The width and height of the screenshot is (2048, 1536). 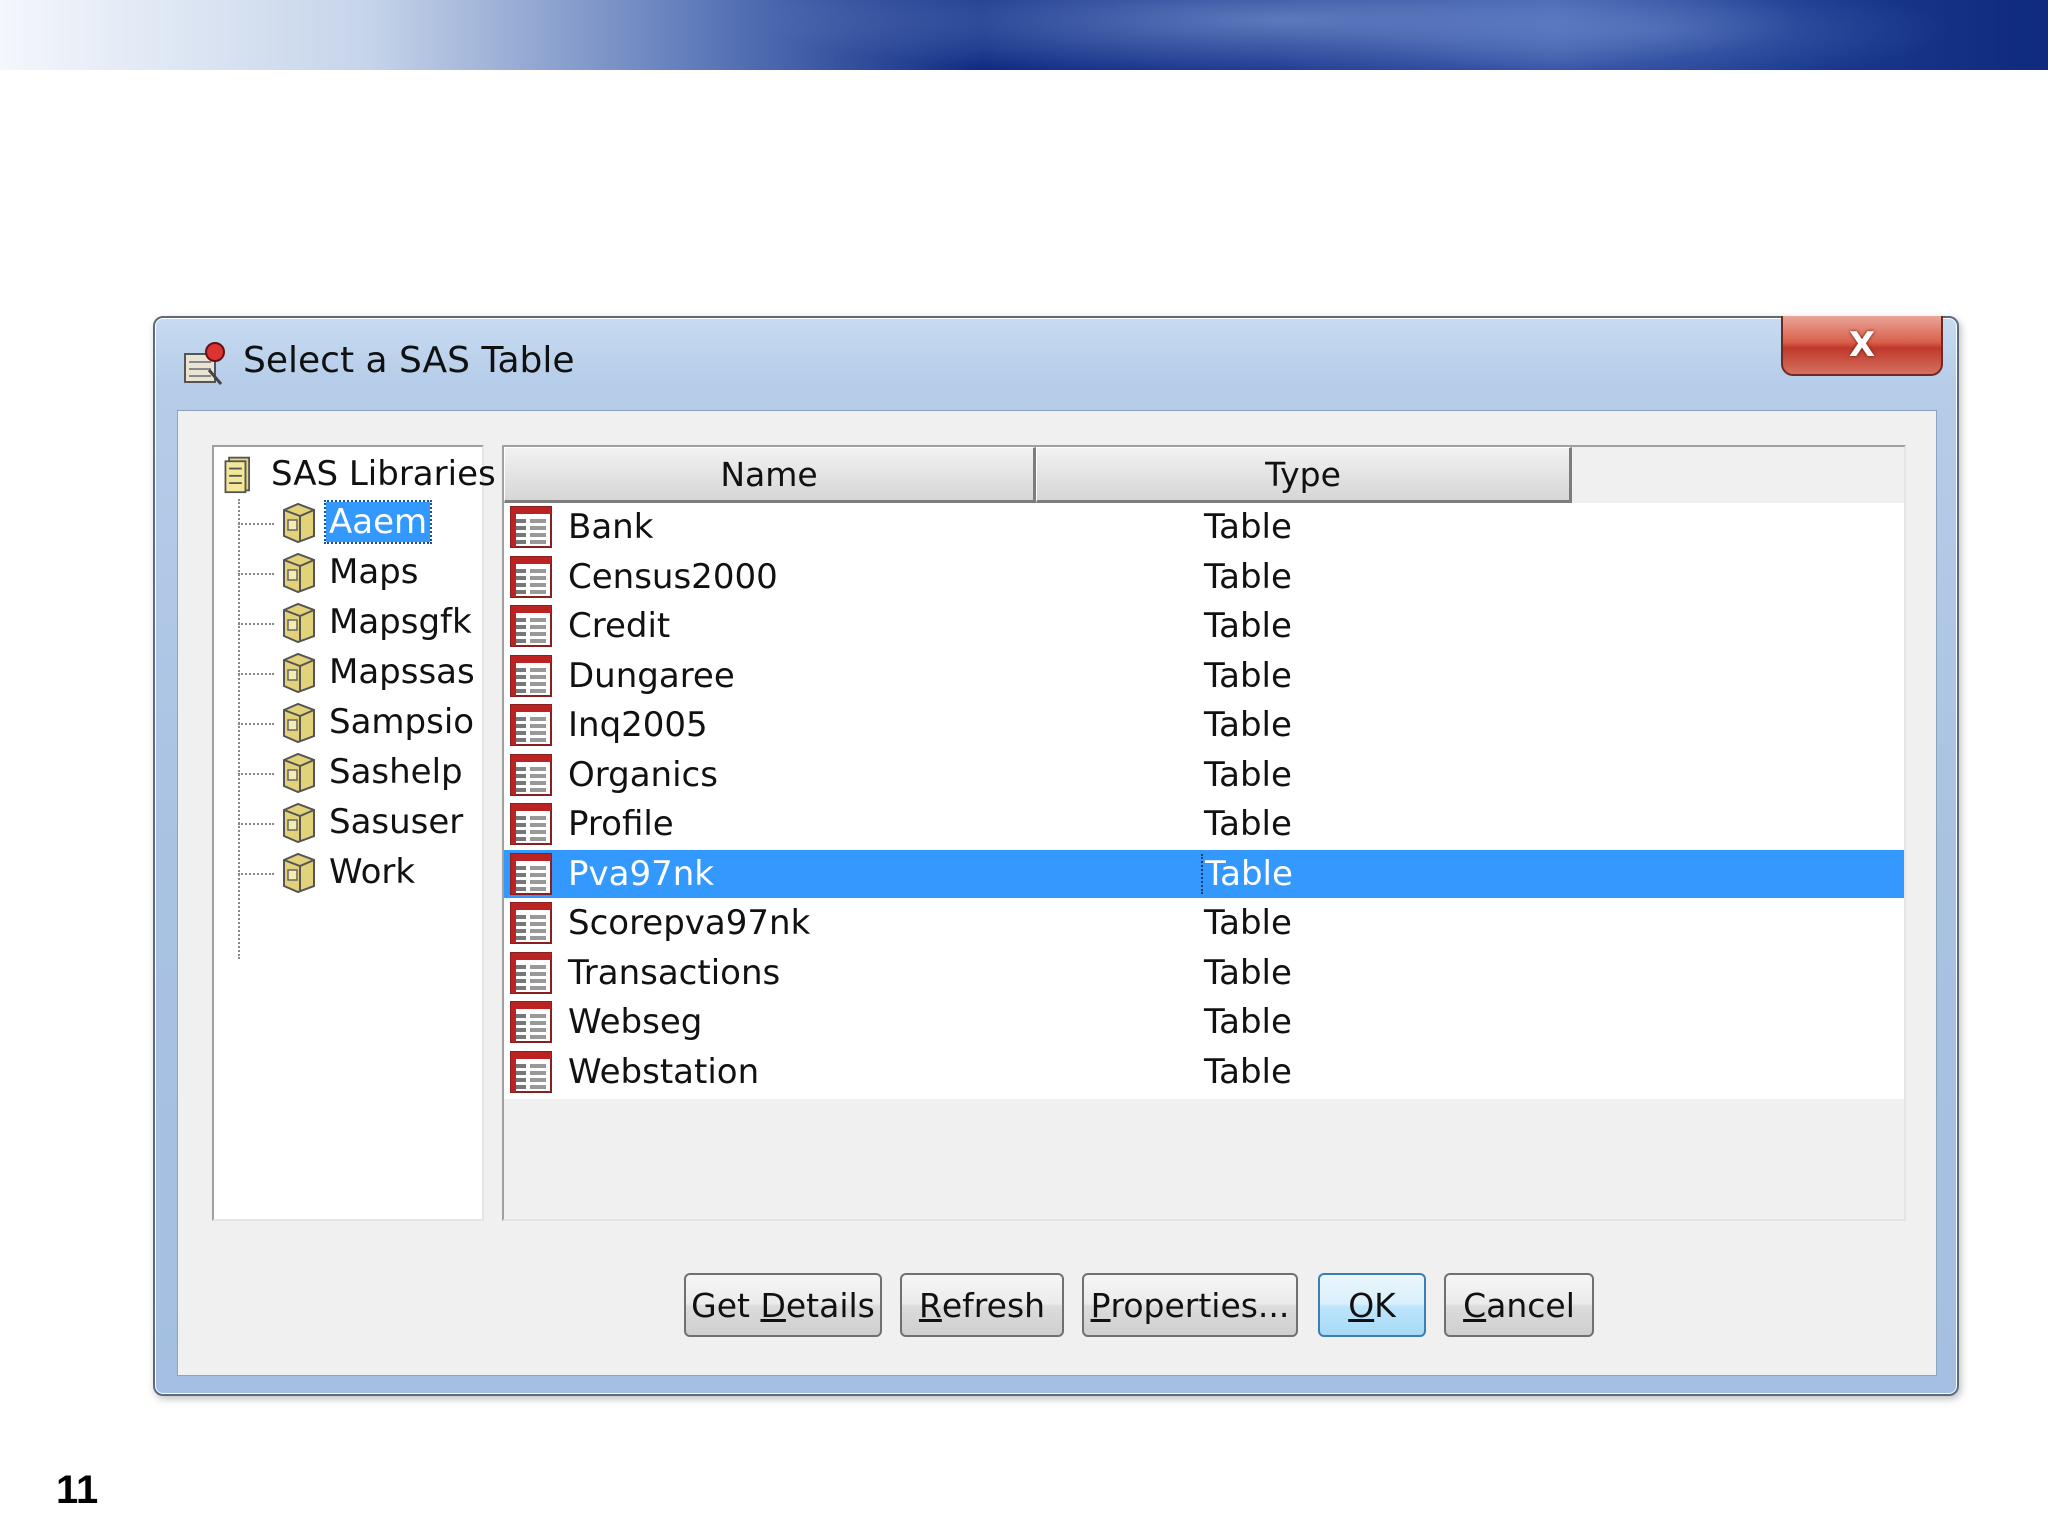 What do you see at coordinates (400, 622) in the screenshot?
I see `tree-item-label: Mapsgfk` at bounding box center [400, 622].